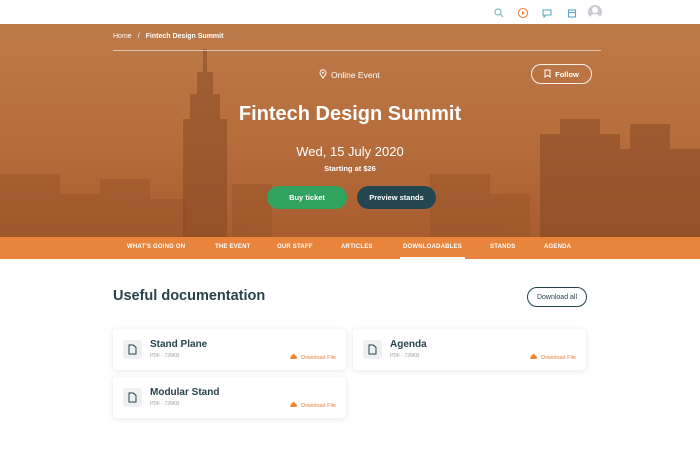  I want to click on location-pin-icon, so click(323, 75).